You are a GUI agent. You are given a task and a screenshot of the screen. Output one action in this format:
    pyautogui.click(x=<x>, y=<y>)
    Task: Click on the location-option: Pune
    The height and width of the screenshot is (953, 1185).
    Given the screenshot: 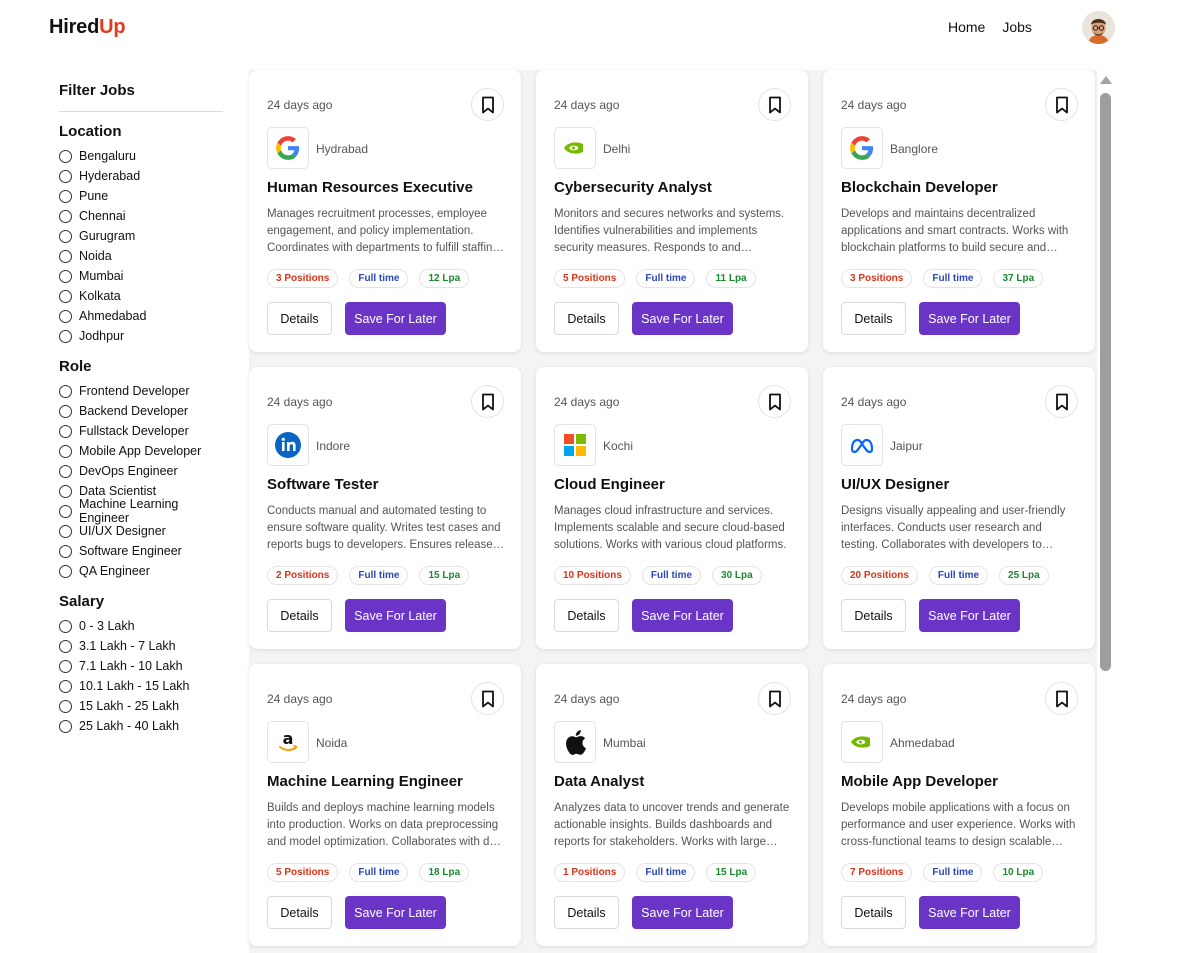 What is the action you would take?
    pyautogui.click(x=141, y=196)
    